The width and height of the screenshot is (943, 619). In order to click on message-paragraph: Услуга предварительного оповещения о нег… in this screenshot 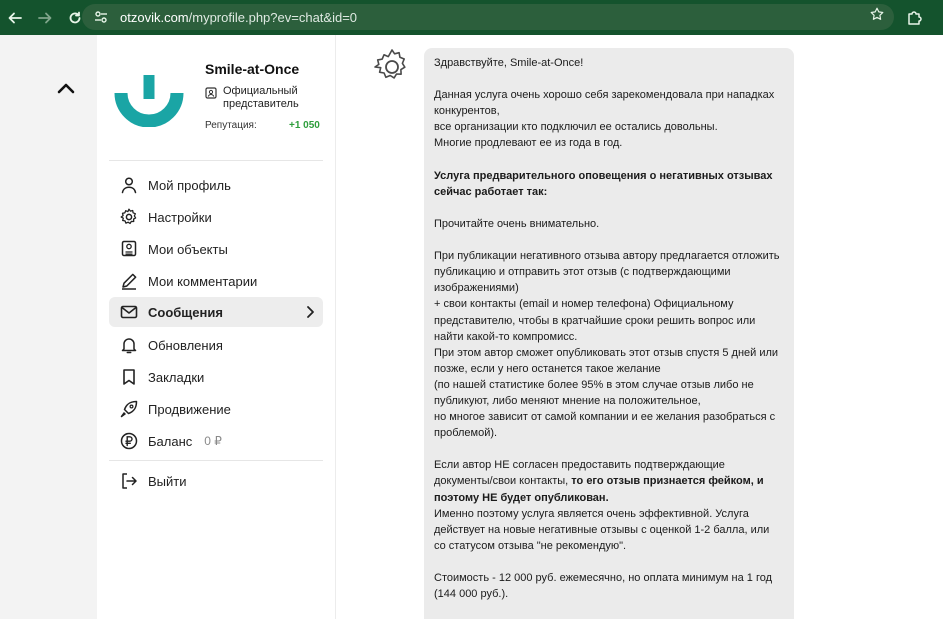, I will do `click(609, 184)`.